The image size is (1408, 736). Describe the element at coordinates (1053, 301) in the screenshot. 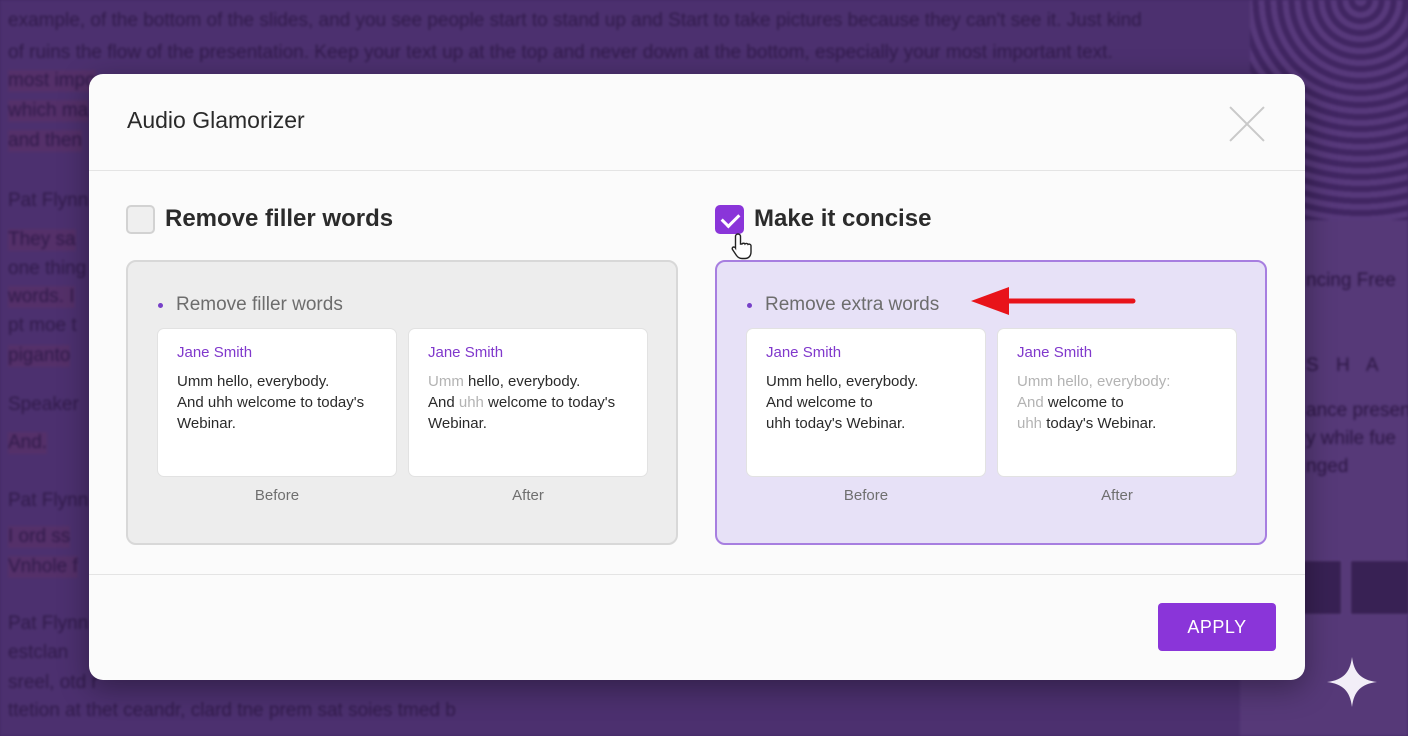

I see `red-arrow-icon` at that location.